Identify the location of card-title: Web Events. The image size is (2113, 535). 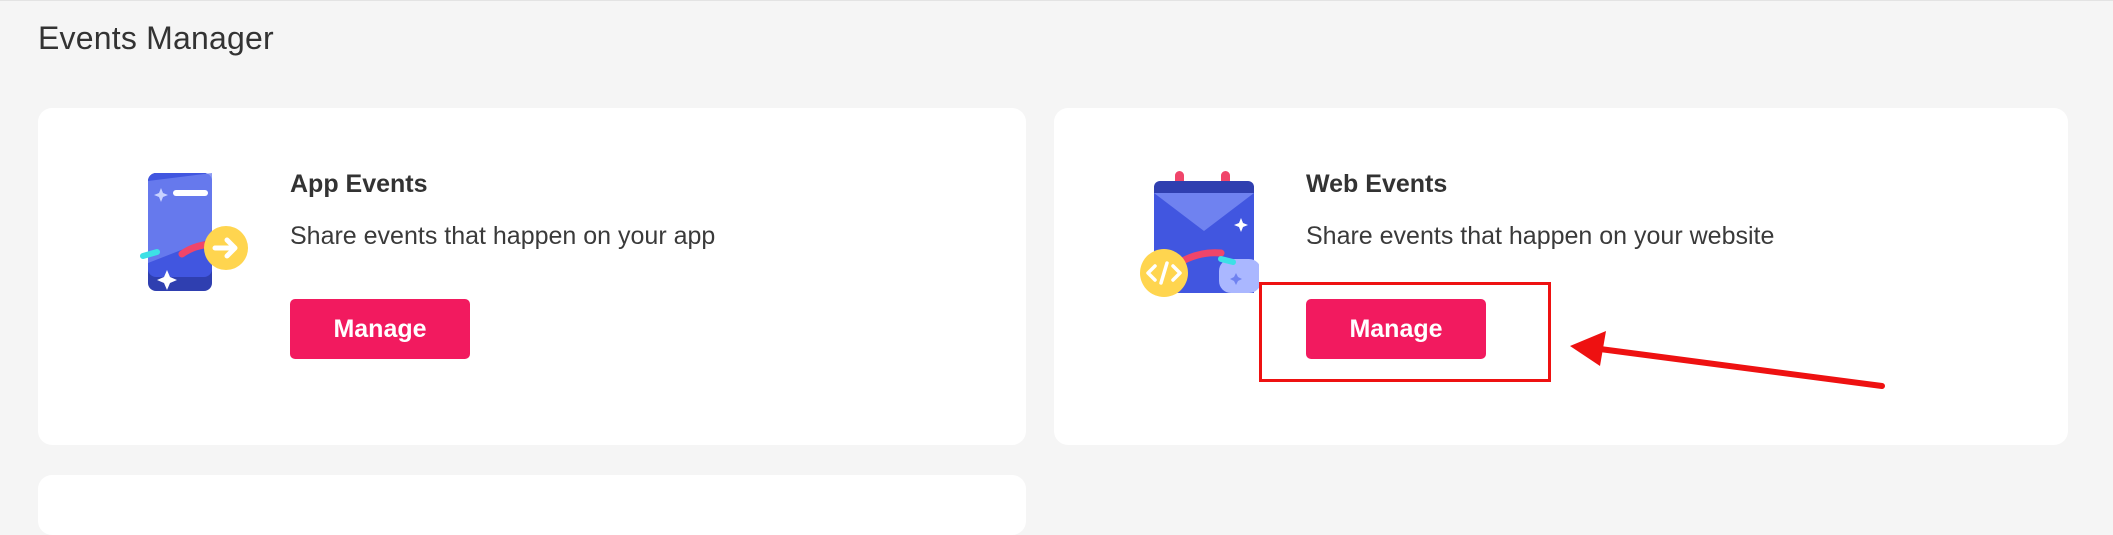
(1377, 184).